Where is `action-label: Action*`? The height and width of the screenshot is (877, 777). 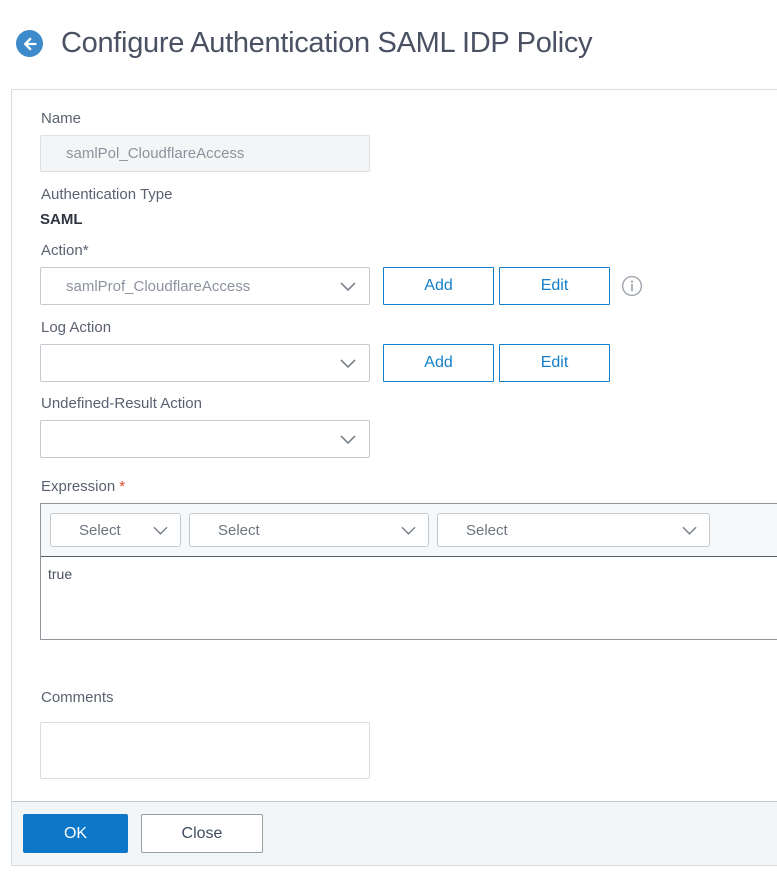
action-label: Action* is located at coordinates (65, 250).